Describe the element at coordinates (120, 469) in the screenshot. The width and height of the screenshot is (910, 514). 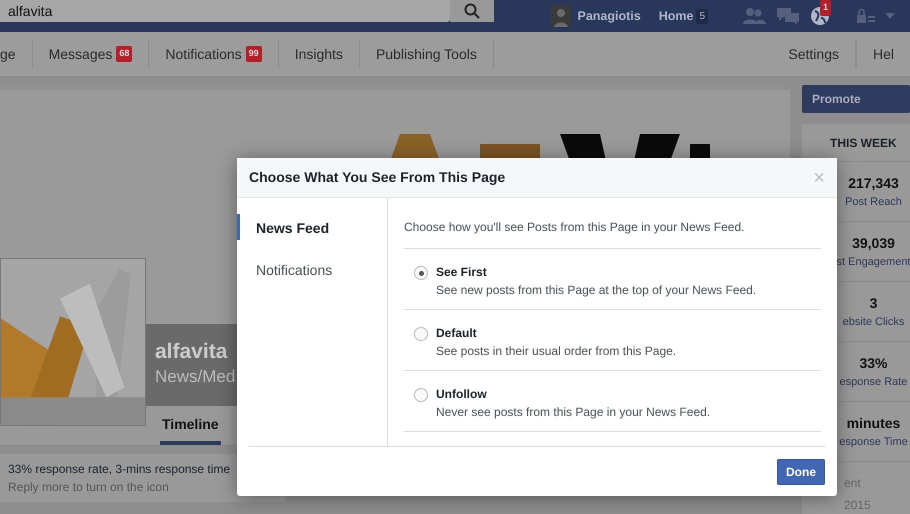
I see `response-text: 33% response rate, 3-mins response time` at that location.